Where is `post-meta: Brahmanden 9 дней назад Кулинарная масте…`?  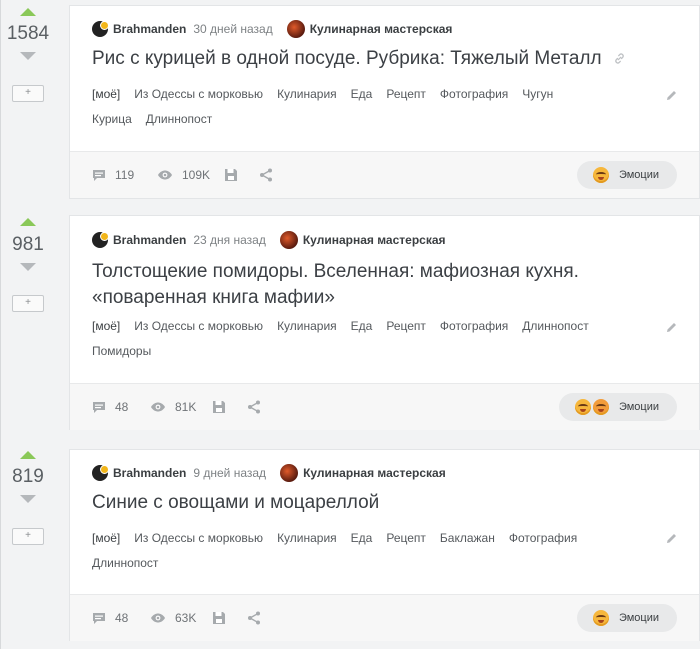
post-meta: Brahmanden 9 дней назад Кулинарная масте… is located at coordinates (269, 473).